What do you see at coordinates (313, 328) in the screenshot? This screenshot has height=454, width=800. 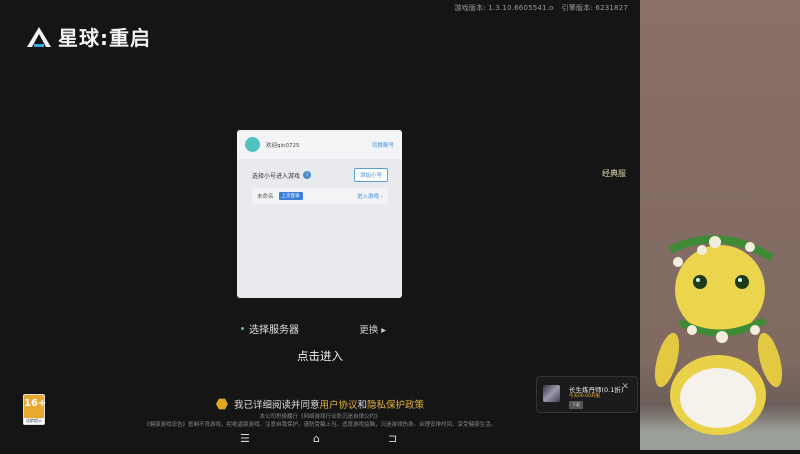 I see `server-selector: 选择服务器 更换 ▸` at bounding box center [313, 328].